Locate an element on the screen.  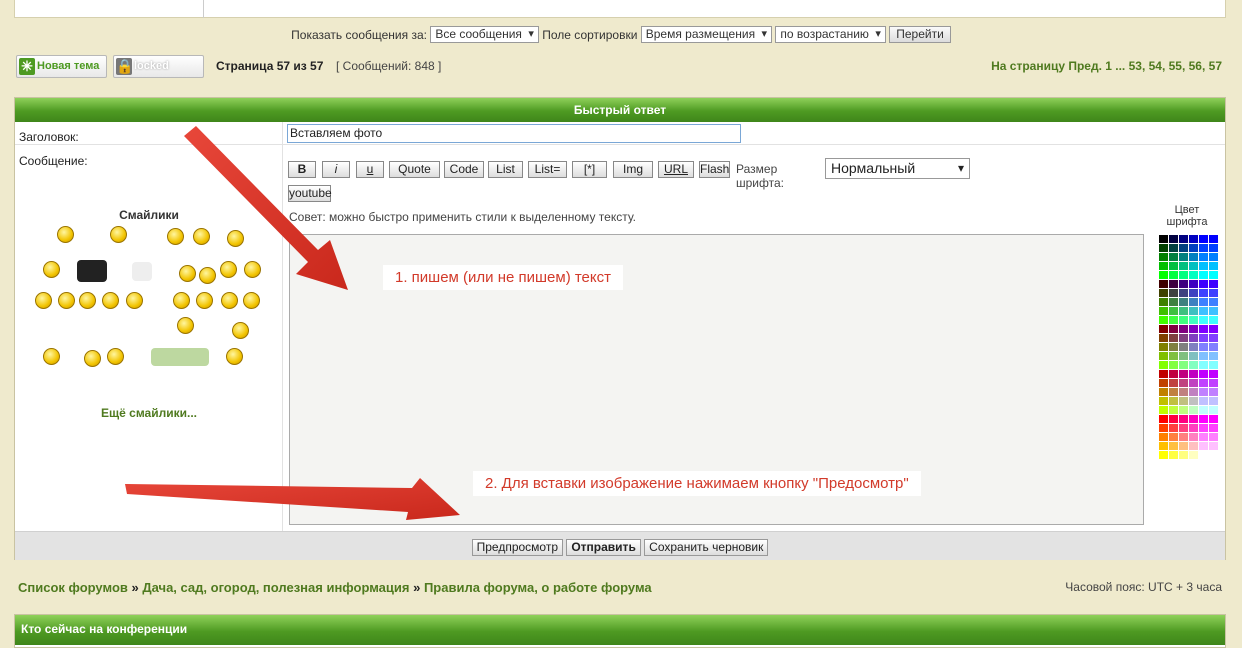
font-size-select: Нормальный is located at coordinates (897, 168).